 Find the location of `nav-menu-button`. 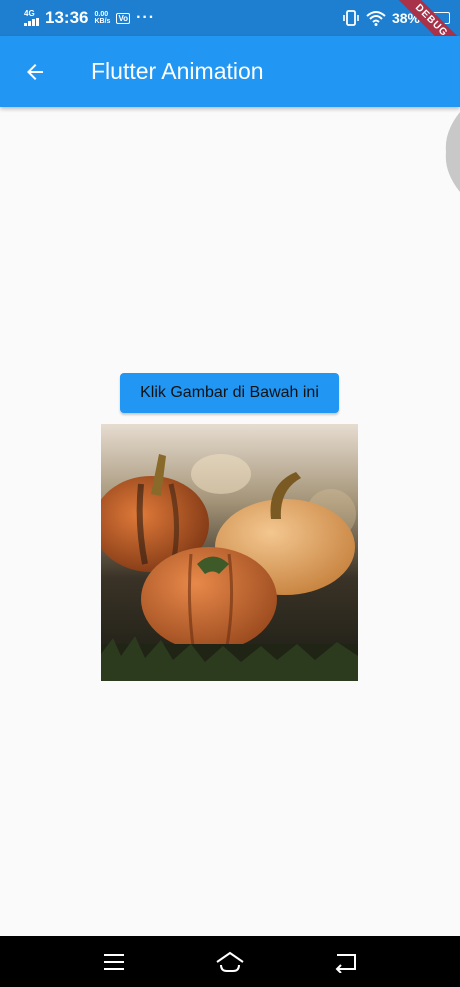

nav-menu-button is located at coordinates (114, 962).